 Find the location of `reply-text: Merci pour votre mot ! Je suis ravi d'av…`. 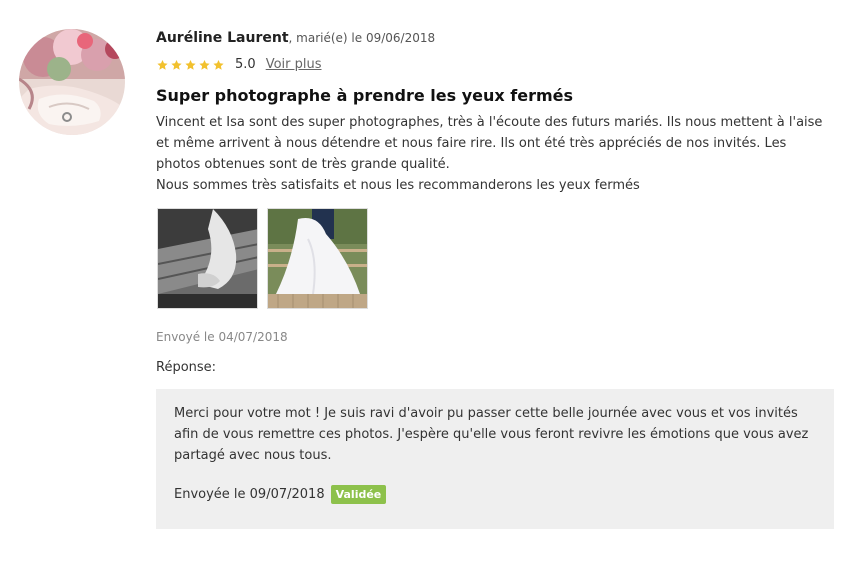

reply-text: Merci pour votre mot ! Je suis ravi d'av… is located at coordinates (491, 434).